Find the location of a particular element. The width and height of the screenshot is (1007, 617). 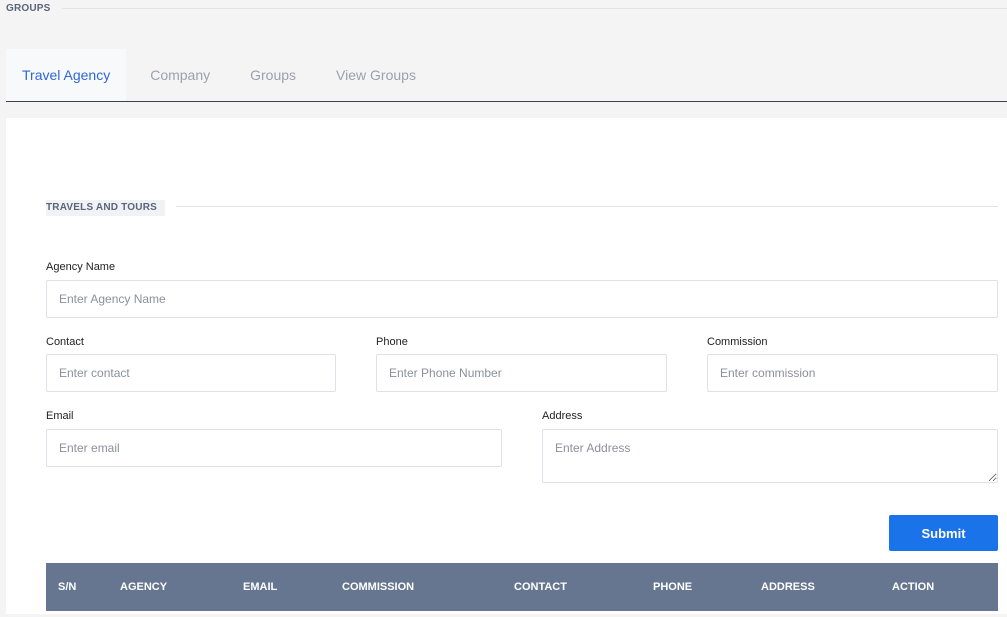

tab-bar: Travel Agency Company Groups View Groups is located at coordinates (506, 75).